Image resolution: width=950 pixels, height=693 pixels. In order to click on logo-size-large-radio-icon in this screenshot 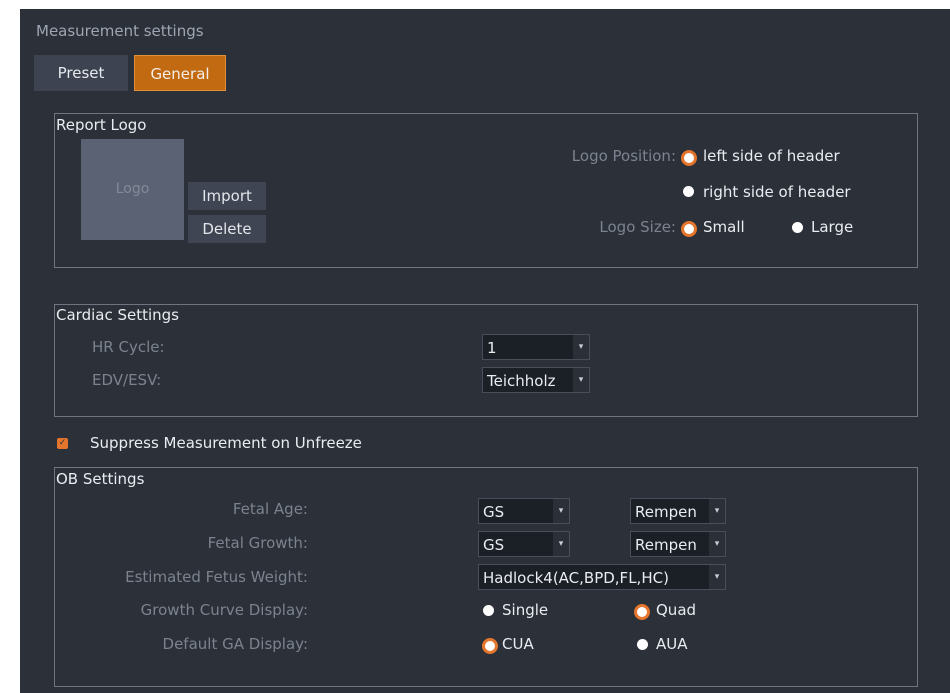, I will do `click(797, 227)`.